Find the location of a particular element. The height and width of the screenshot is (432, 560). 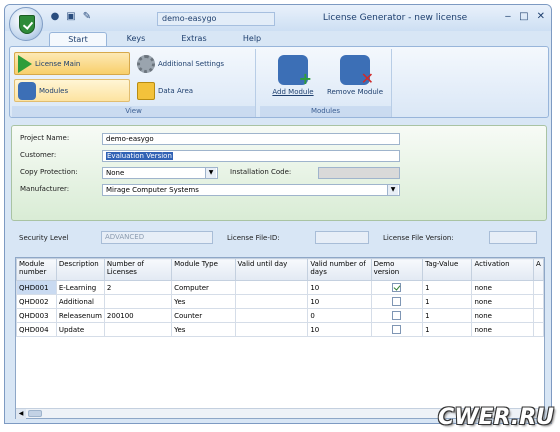

modules-label: Modules is located at coordinates (54, 90).